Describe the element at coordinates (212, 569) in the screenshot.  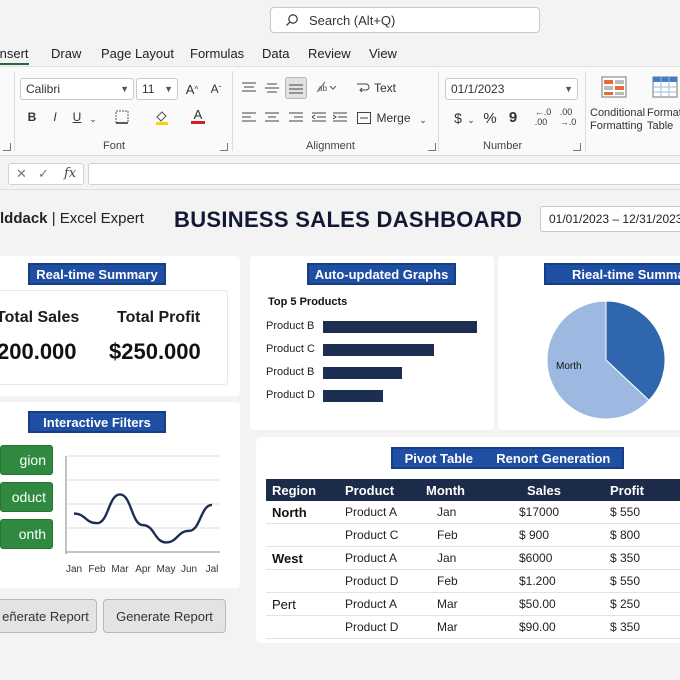
I see `x-tick-label: Jal` at that location.